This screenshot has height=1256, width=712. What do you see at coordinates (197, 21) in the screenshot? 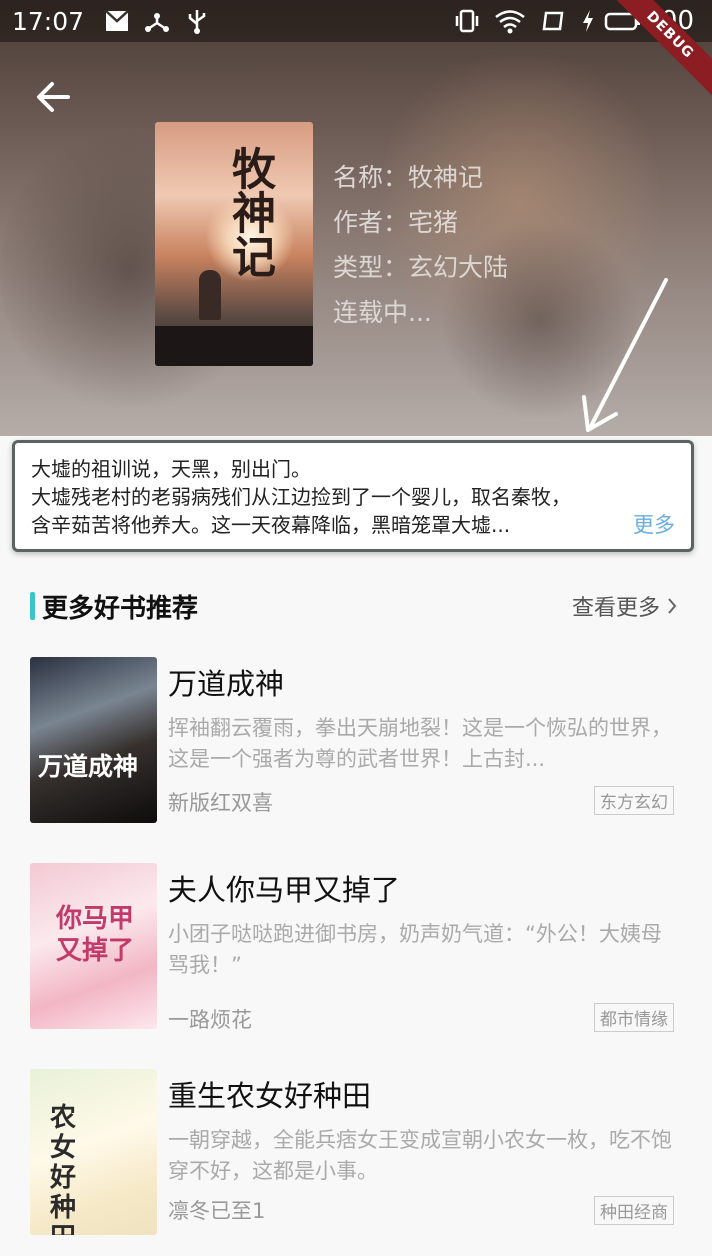
I see `usb-icon` at bounding box center [197, 21].